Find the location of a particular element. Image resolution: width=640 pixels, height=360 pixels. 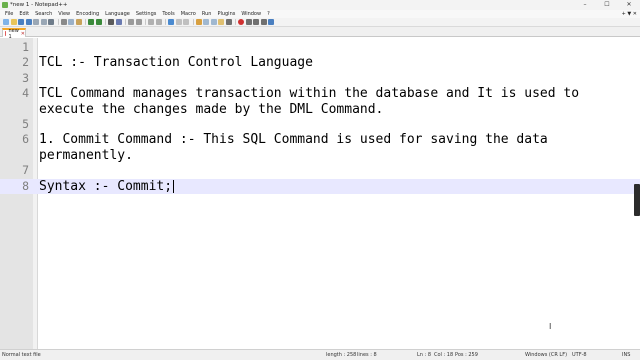

monitor-icon is located at coordinates (228, 22).